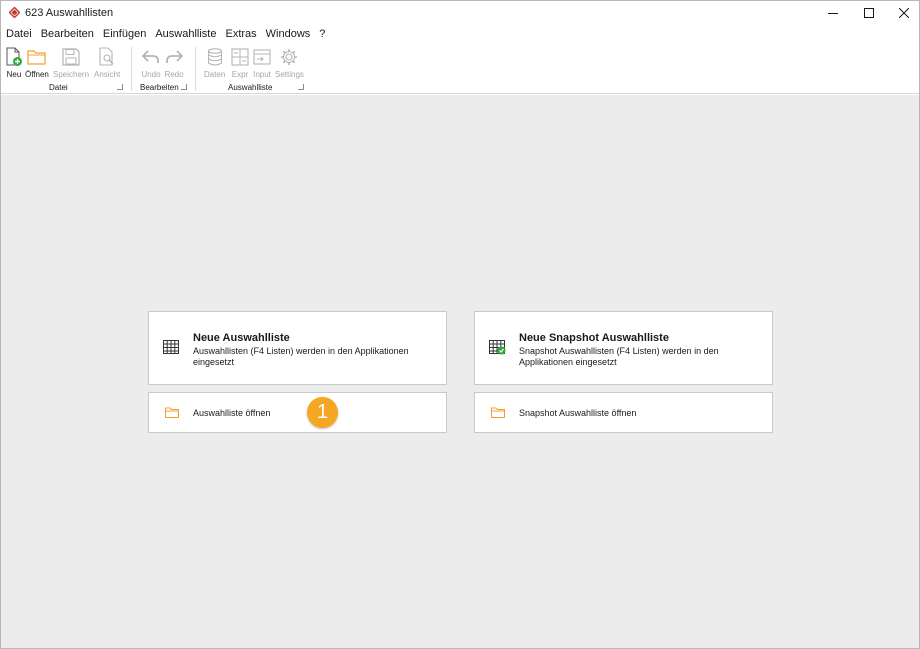 This screenshot has height=649, width=920. I want to click on input-button: Input, so click(262, 62).